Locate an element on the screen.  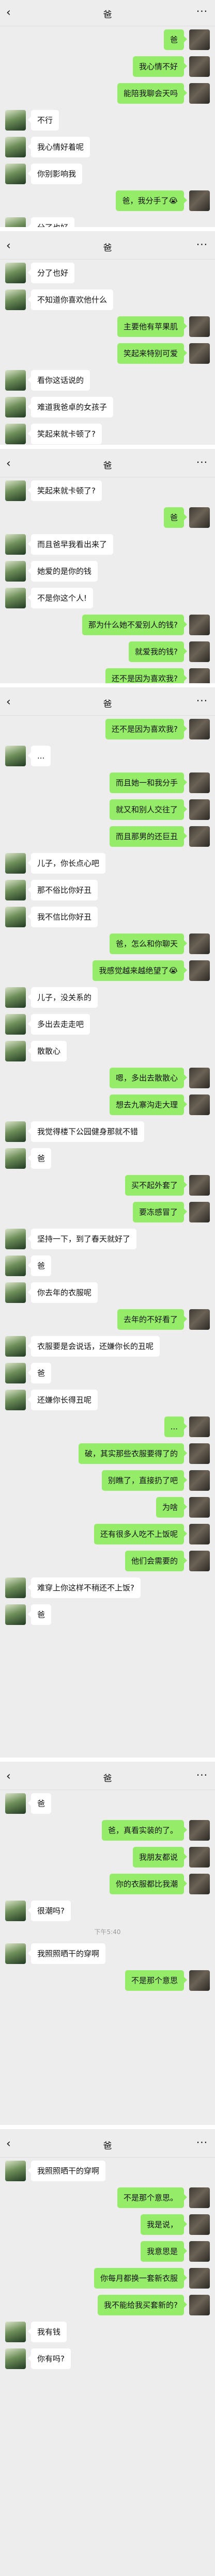
message-bubble: 而且爸早我看出来了 is located at coordinates (70, 544).